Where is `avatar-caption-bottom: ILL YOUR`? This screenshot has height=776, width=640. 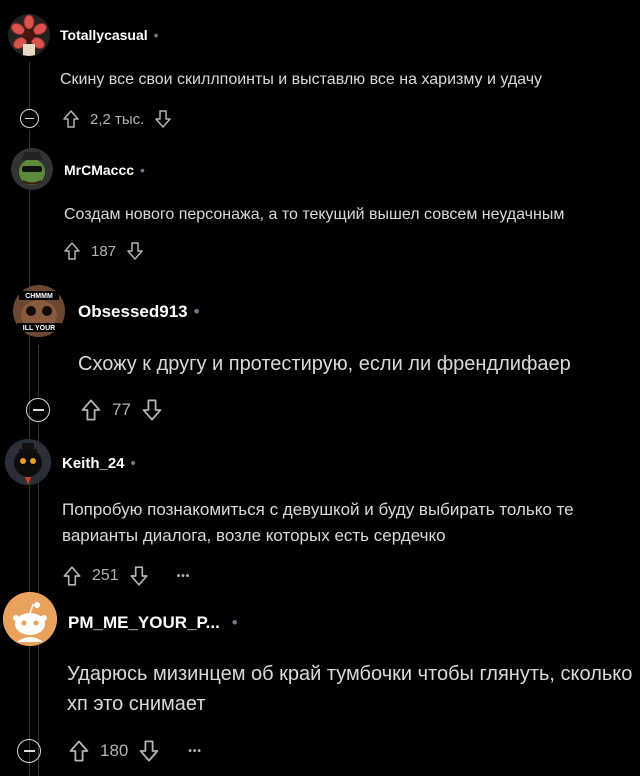
avatar-caption-bottom: ILL YOUR is located at coordinates (39, 328).